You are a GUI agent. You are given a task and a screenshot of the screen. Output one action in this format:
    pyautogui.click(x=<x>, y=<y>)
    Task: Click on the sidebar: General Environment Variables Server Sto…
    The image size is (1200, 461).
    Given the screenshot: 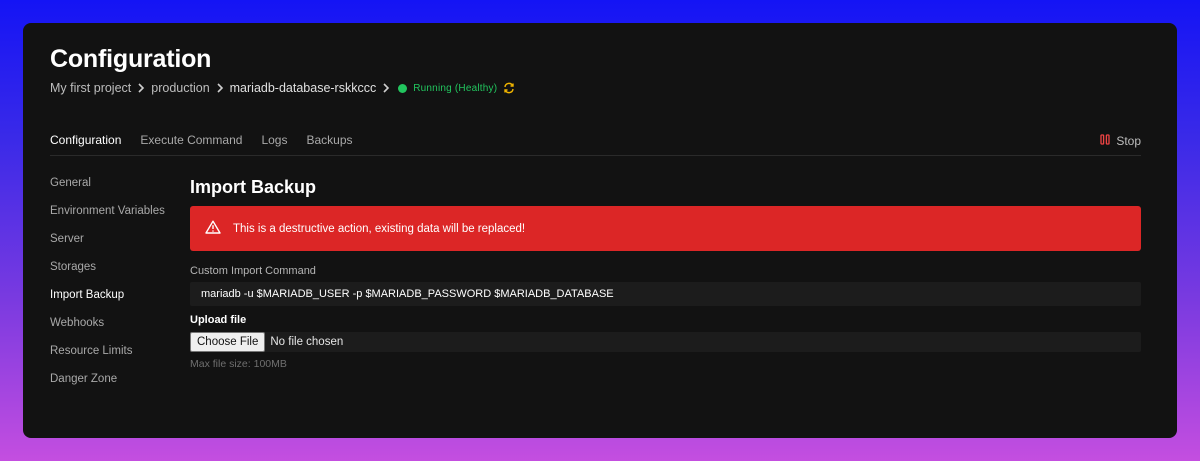 What is the action you would take?
    pyautogui.click(x=107, y=289)
    